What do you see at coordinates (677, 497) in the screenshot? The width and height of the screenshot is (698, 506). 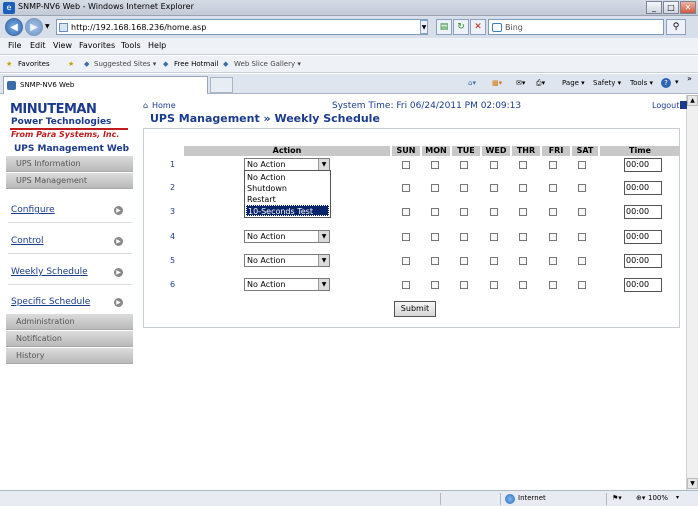 I see `zoom-dropdown-icon: ▾` at bounding box center [677, 497].